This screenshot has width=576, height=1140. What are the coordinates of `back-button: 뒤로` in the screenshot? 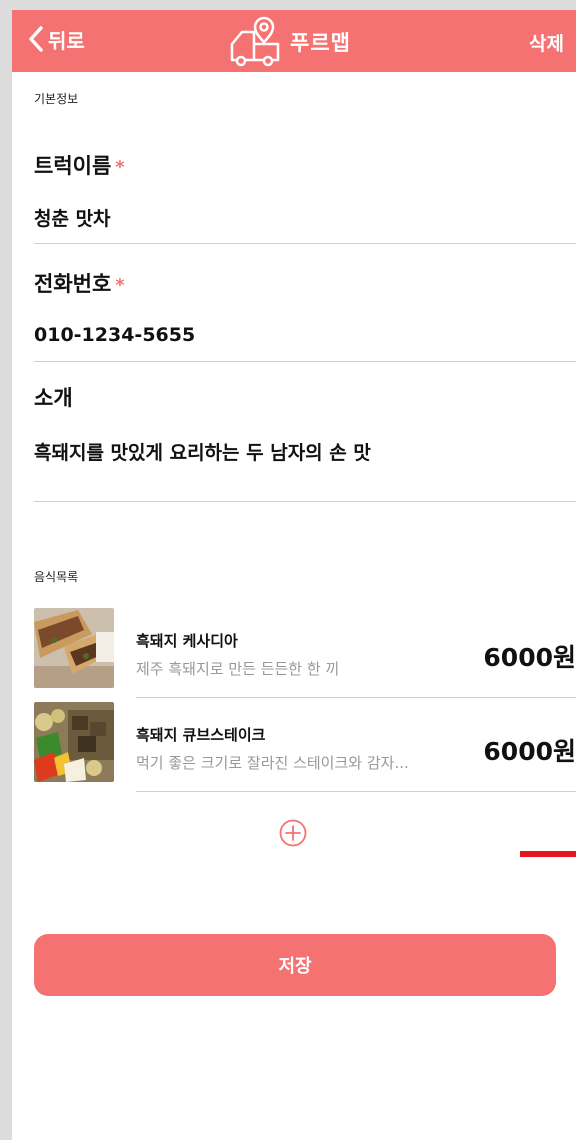 It's located at (55, 39).